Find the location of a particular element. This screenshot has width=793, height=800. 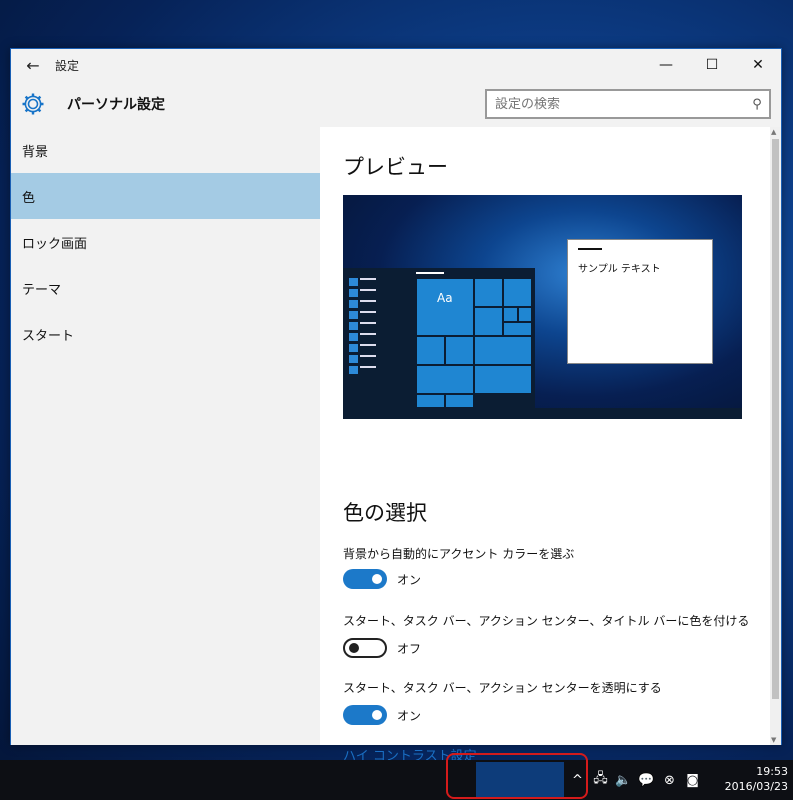

toggle-state-auto-accent: オン is located at coordinates (409, 579).